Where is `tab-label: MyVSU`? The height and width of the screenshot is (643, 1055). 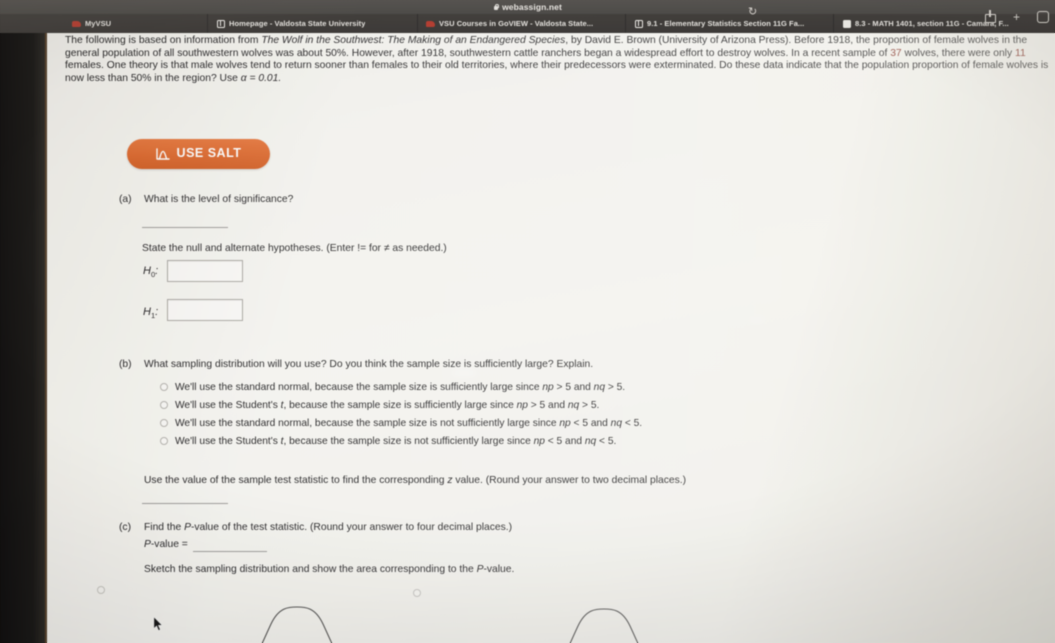
tab-label: MyVSU is located at coordinates (98, 23).